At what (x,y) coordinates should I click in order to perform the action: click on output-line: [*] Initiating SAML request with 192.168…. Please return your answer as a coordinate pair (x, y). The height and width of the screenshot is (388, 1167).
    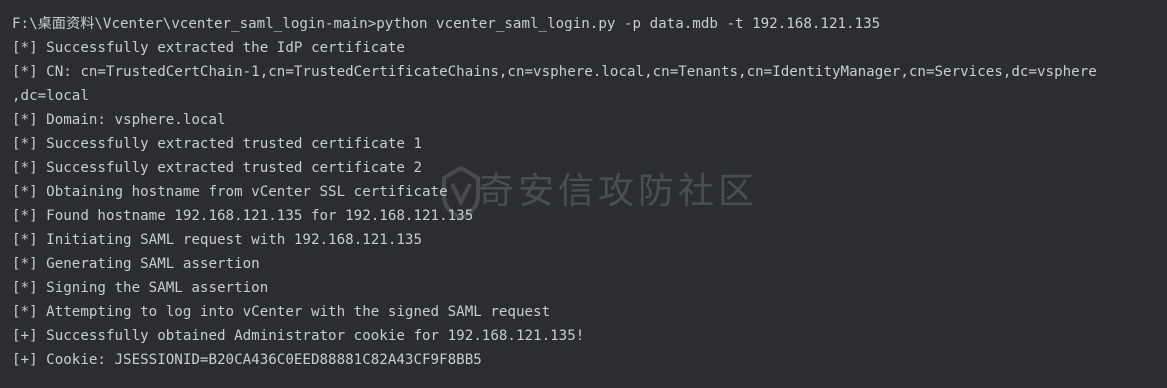
    Looking at the image, I should click on (217, 240).